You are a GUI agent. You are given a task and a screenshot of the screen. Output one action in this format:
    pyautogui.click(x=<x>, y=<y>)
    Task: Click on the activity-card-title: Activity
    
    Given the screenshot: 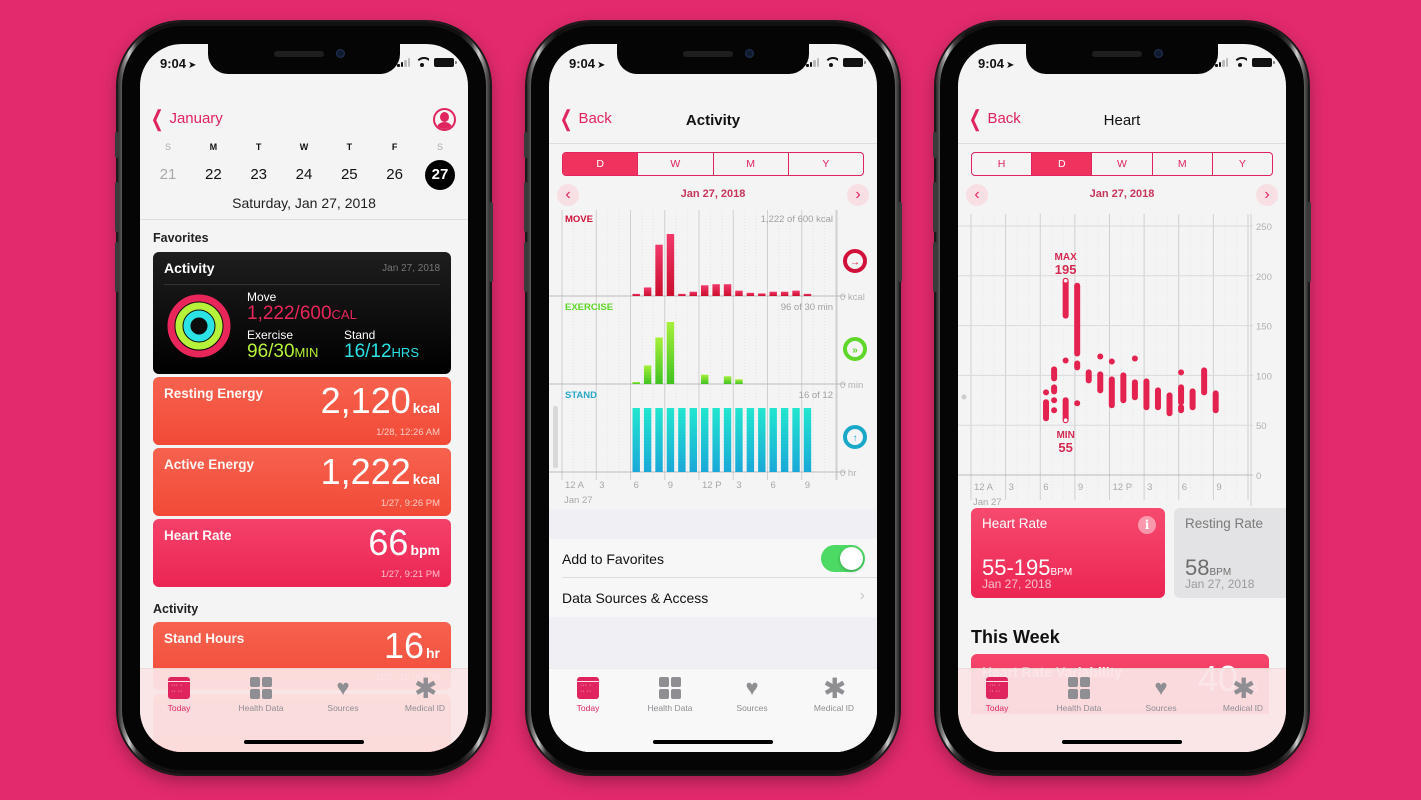 What is the action you would take?
    pyautogui.click(x=189, y=268)
    